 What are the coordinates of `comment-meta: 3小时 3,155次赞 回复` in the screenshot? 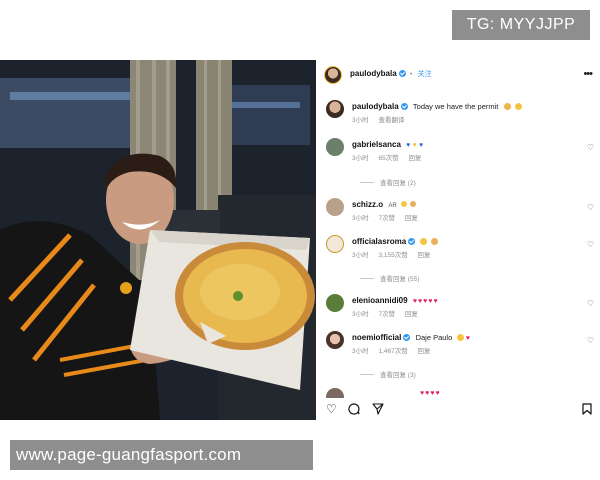 It's located at (395, 254).